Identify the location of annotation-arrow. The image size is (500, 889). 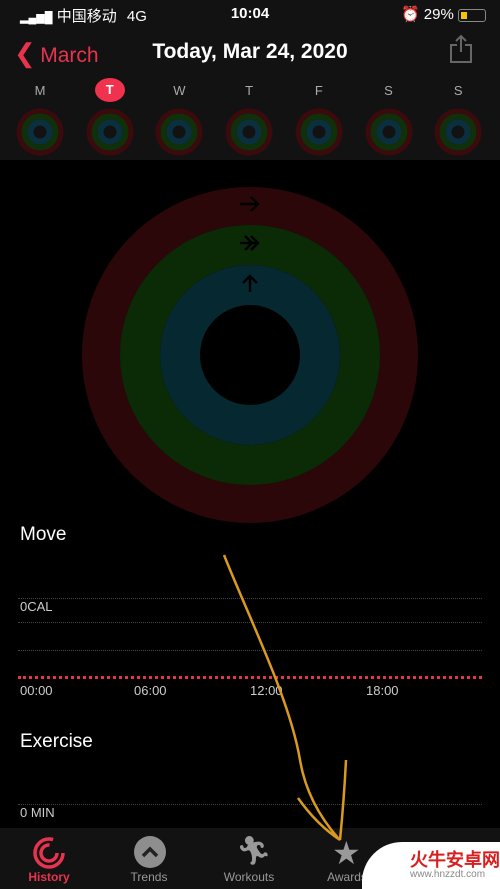
(285, 698).